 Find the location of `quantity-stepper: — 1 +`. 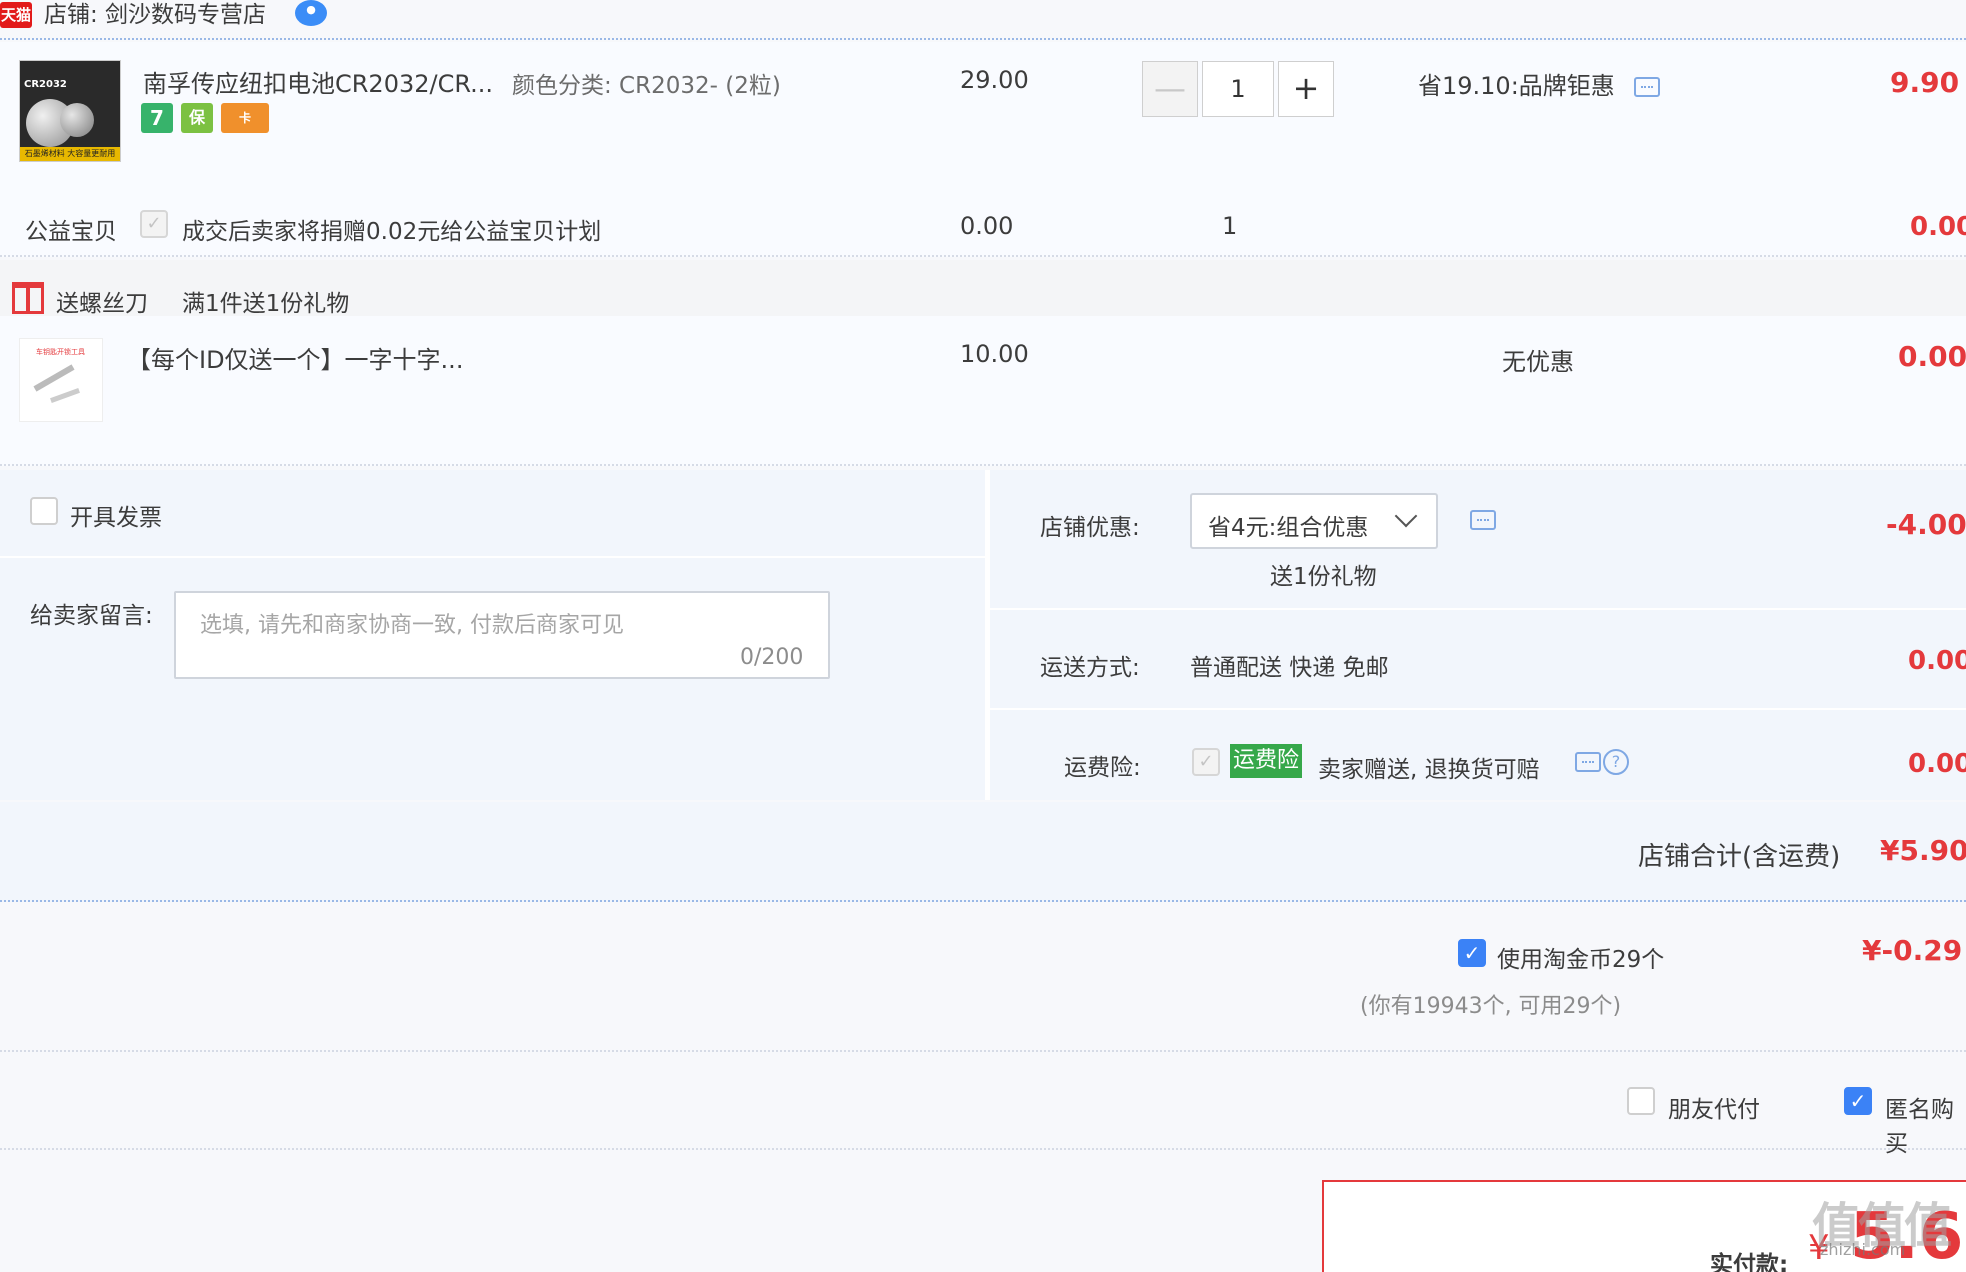

quantity-stepper: — 1 + is located at coordinates (1238, 89).